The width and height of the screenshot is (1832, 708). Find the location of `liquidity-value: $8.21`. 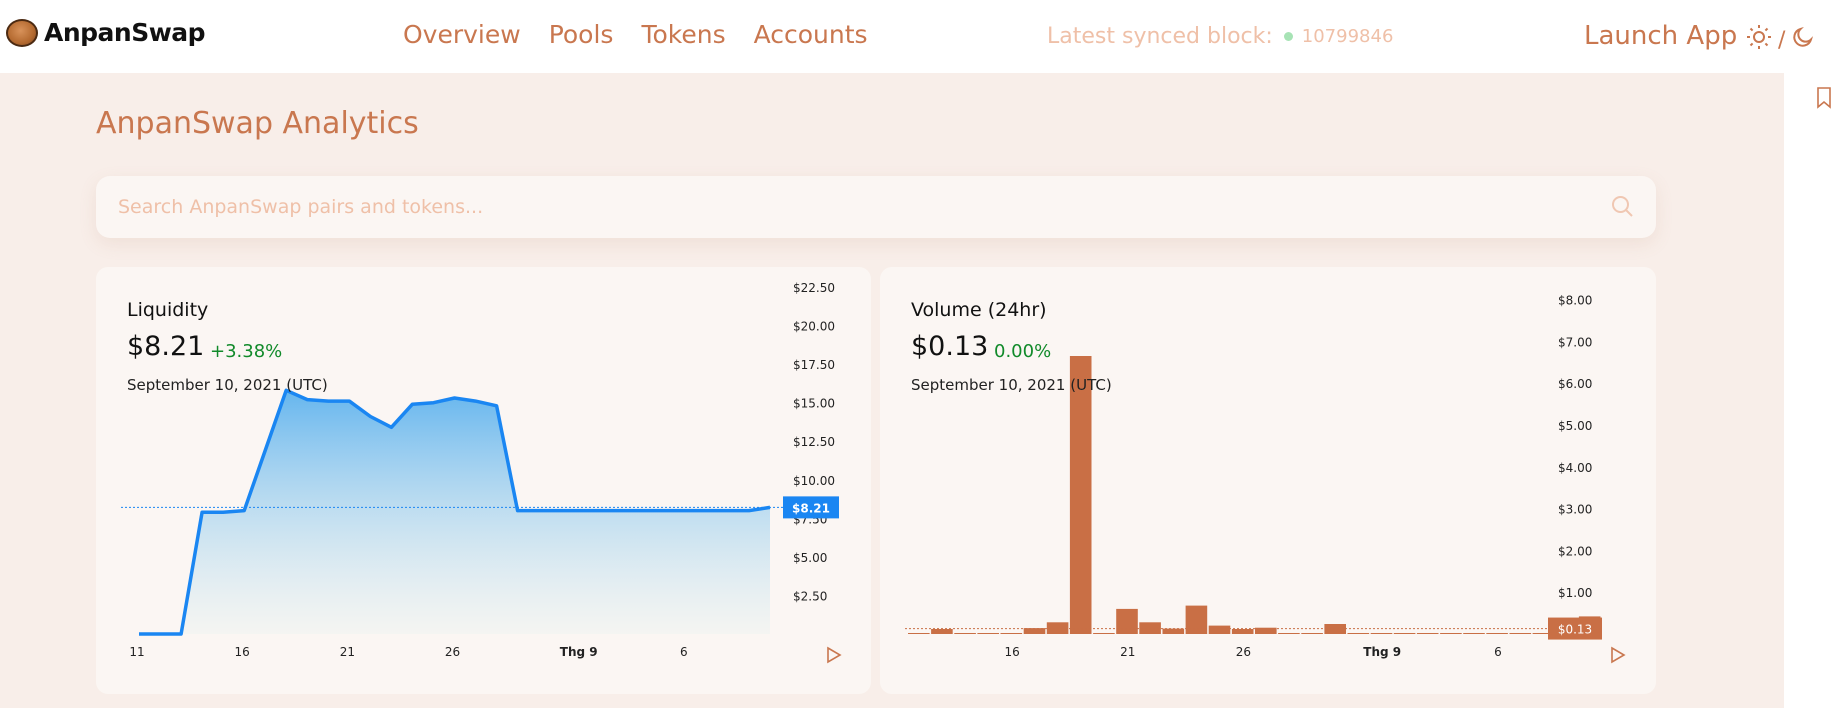

liquidity-value: $8.21 is located at coordinates (166, 346).